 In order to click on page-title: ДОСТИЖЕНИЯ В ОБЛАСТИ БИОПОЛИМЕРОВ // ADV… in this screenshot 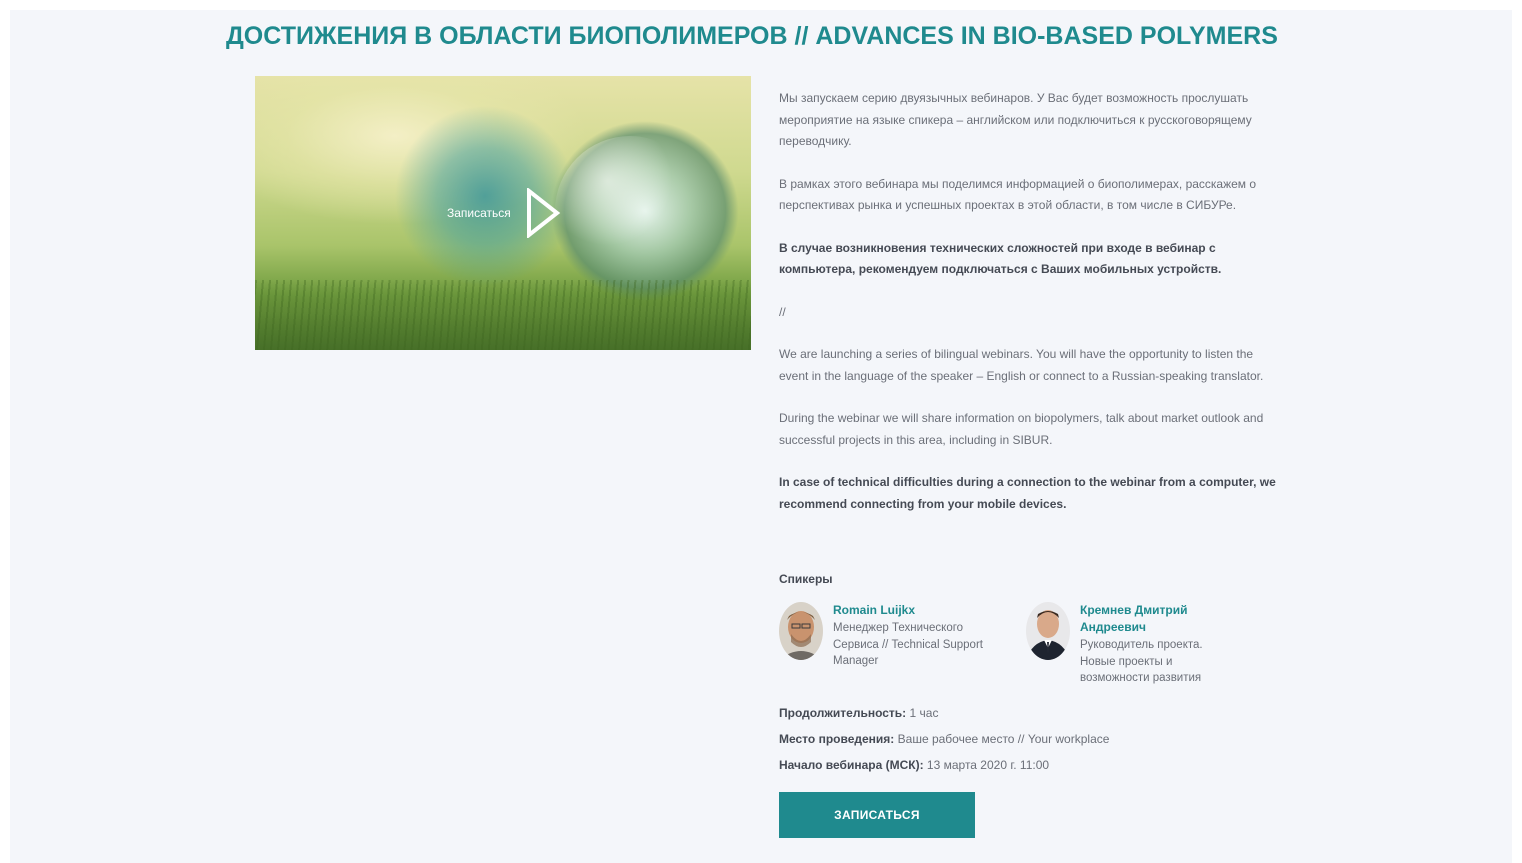, I will do `click(752, 36)`.